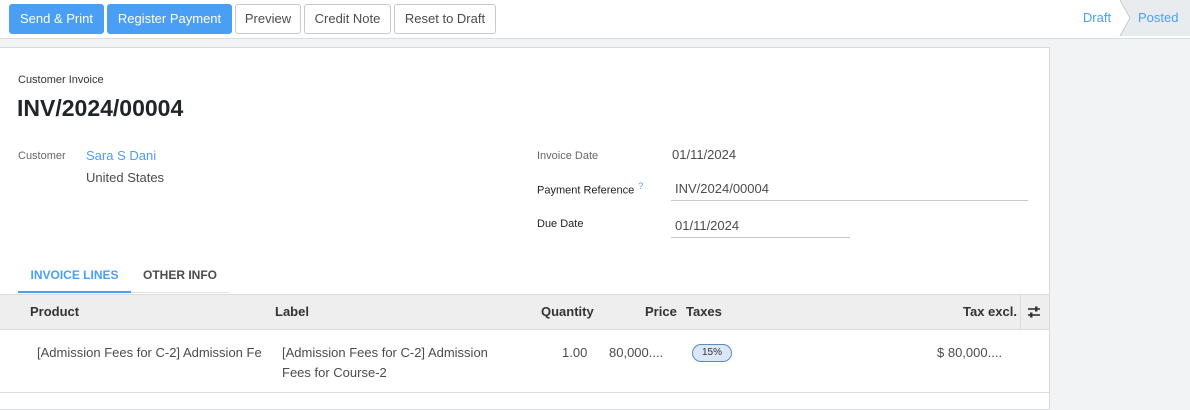 This screenshot has width=1190, height=410. Describe the element at coordinates (586, 190) in the screenshot. I see `payment-reference-label-text: Payment Reference` at that location.